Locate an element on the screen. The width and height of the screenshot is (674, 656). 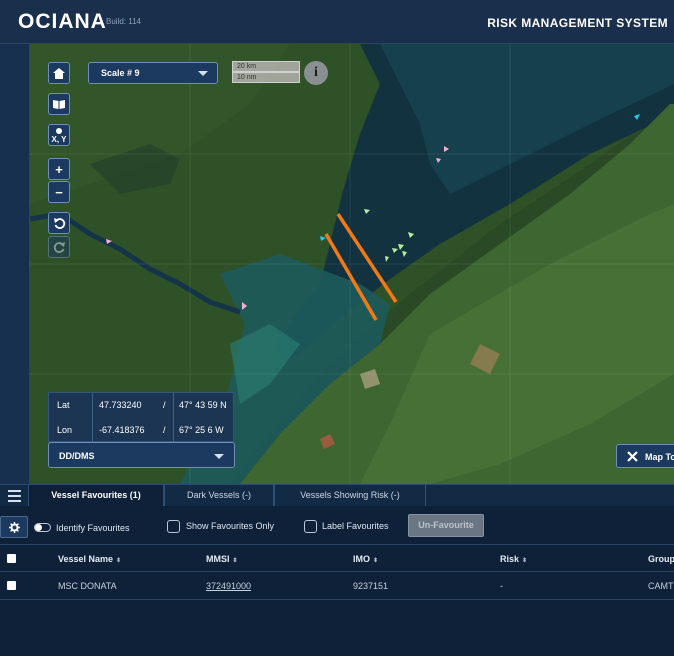
undo-button is located at coordinates (59, 223).